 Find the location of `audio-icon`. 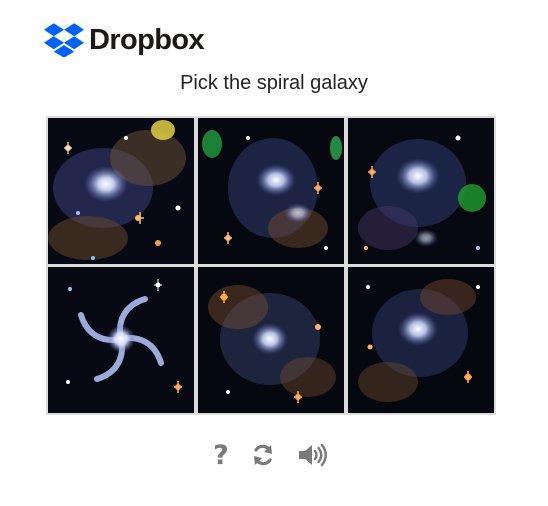

audio-icon is located at coordinates (313, 455).